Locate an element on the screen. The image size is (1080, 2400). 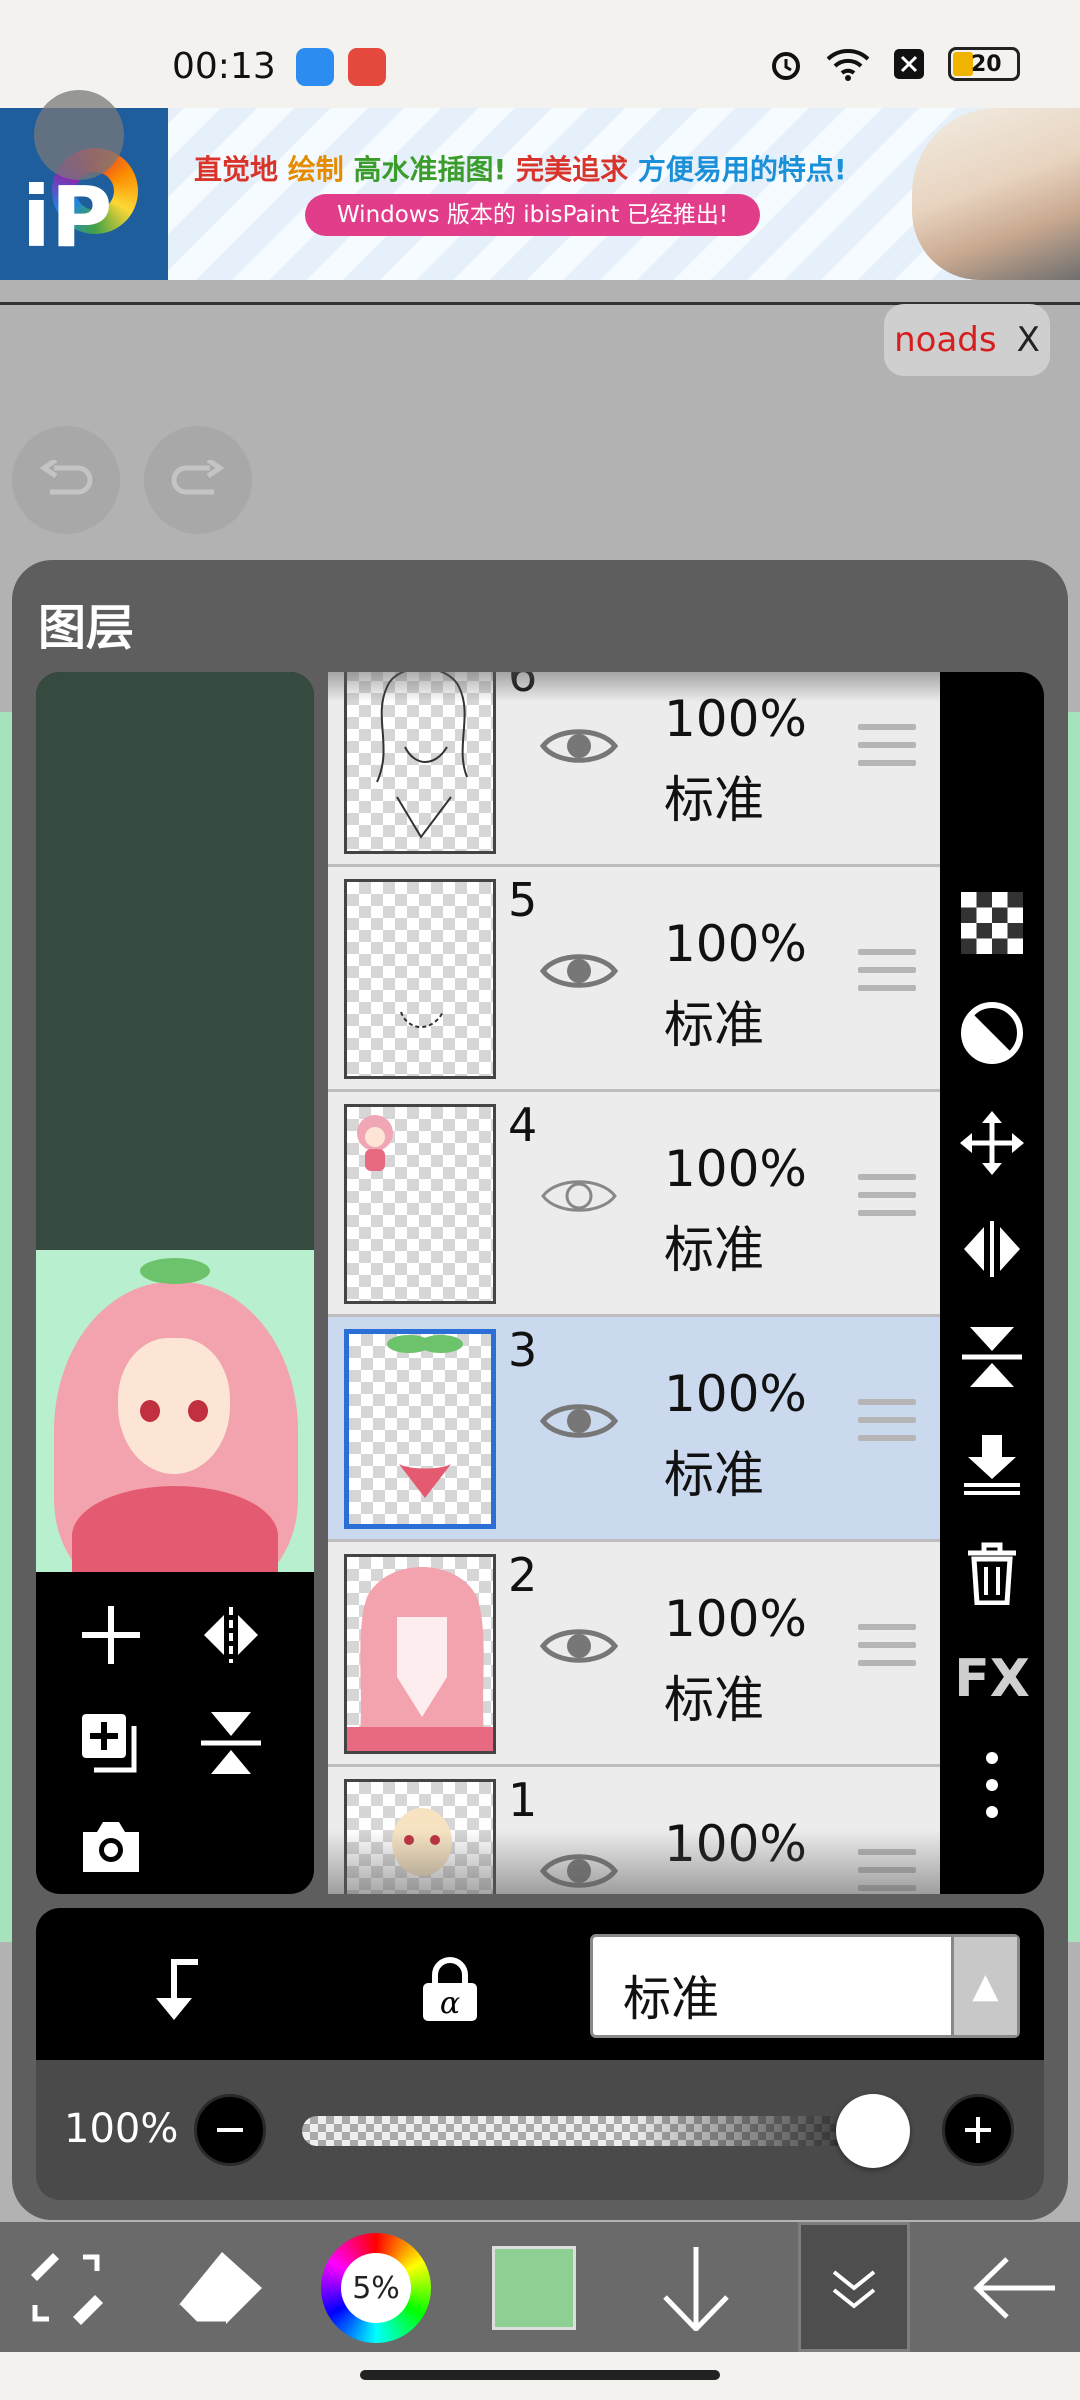
list-scroll-fade-top is located at coordinates (634, 687).